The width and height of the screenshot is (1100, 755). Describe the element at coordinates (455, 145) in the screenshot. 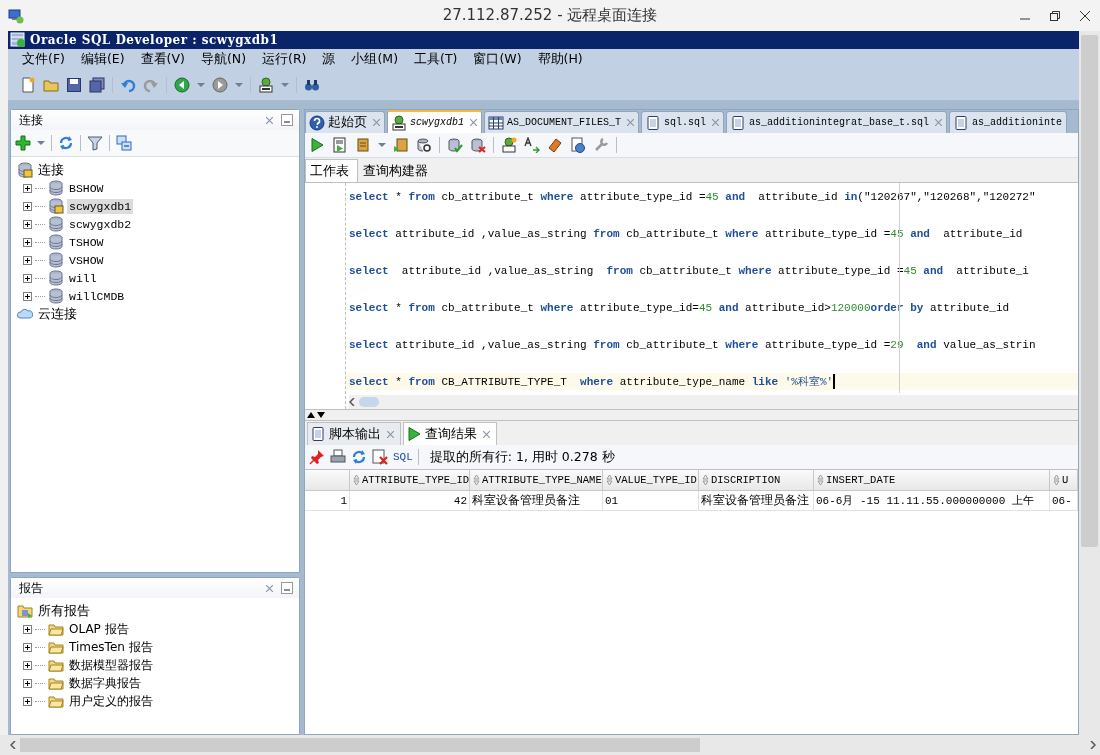

I see `commit-icon` at that location.